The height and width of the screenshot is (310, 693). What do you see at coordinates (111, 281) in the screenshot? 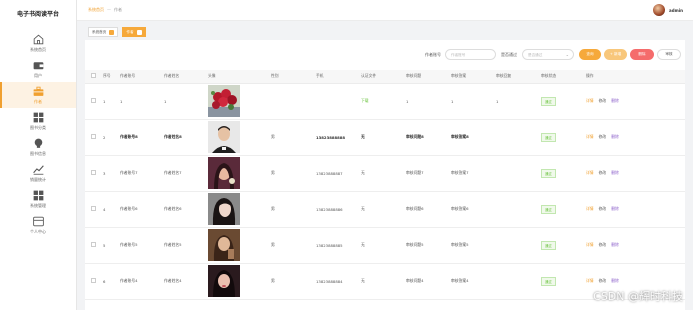
I see `row-index: 6` at bounding box center [111, 281].